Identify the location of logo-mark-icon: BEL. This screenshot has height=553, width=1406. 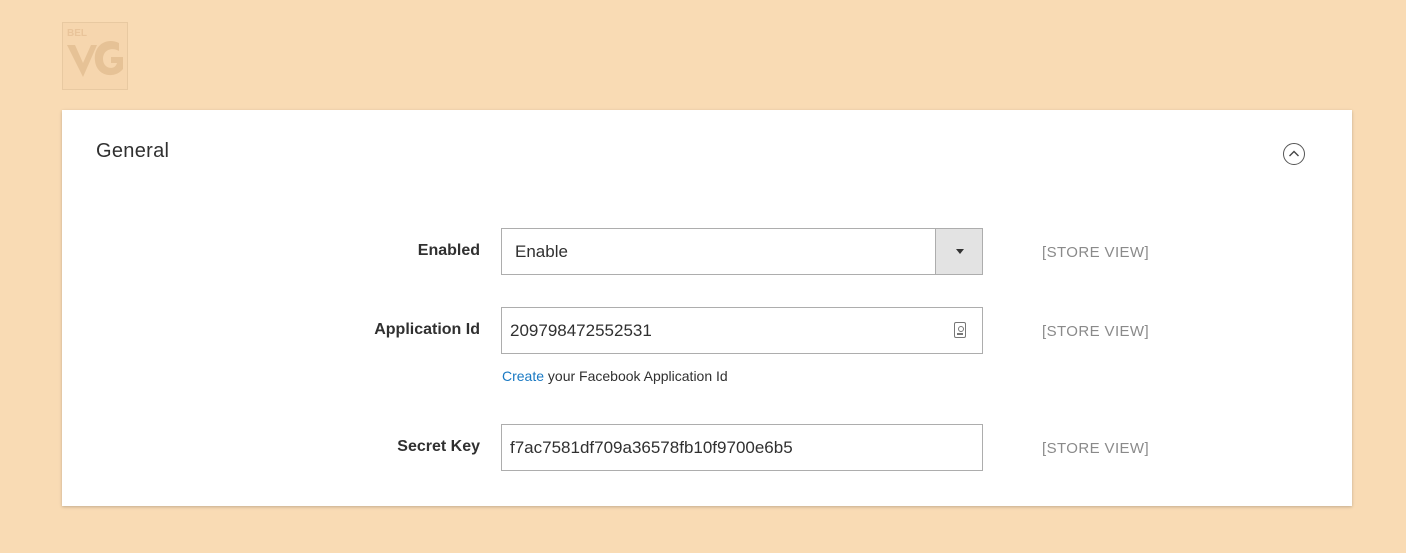
(95, 52).